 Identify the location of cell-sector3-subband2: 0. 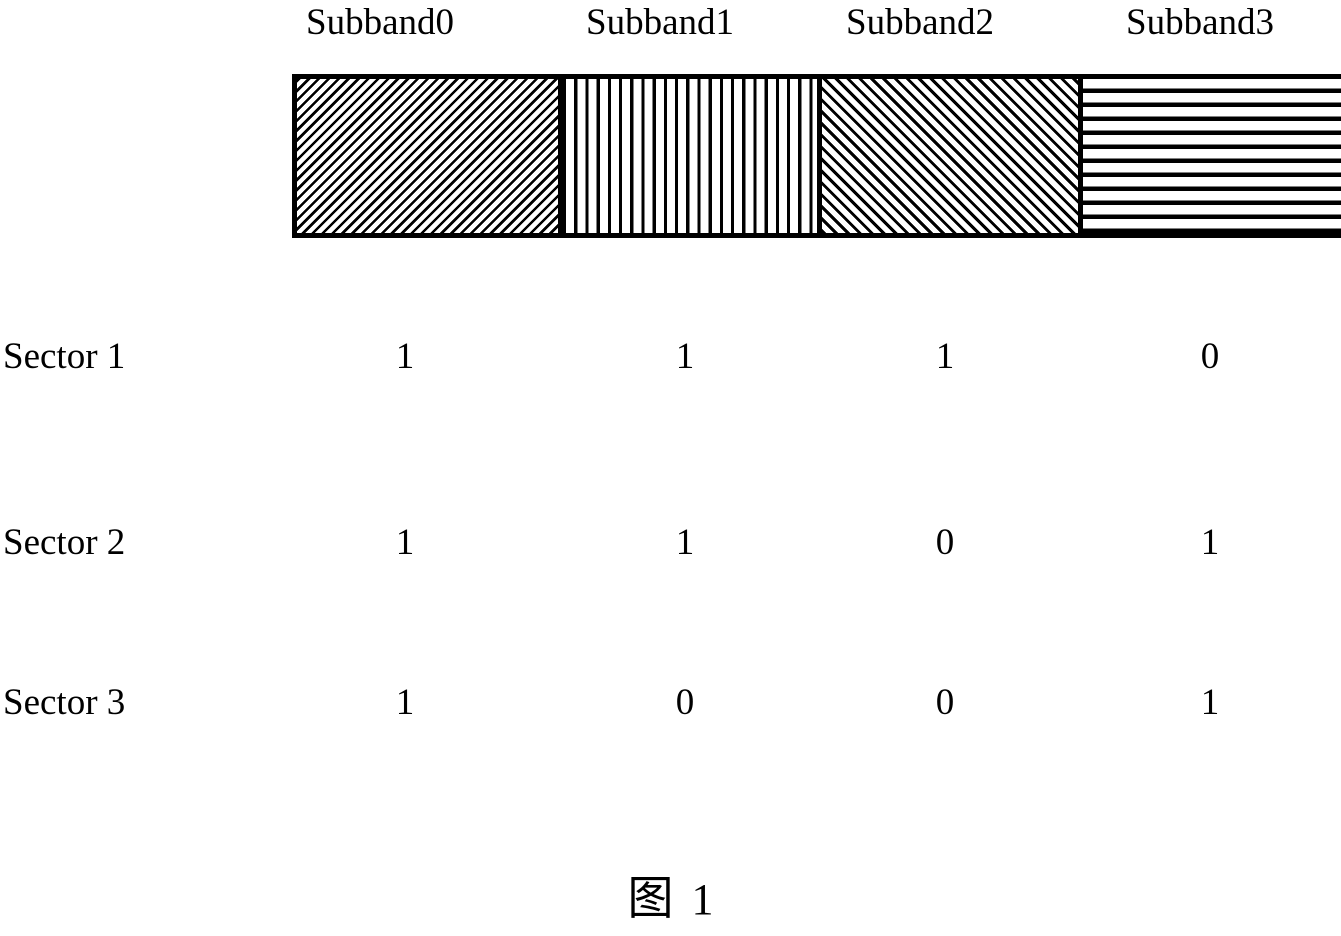
(945, 702).